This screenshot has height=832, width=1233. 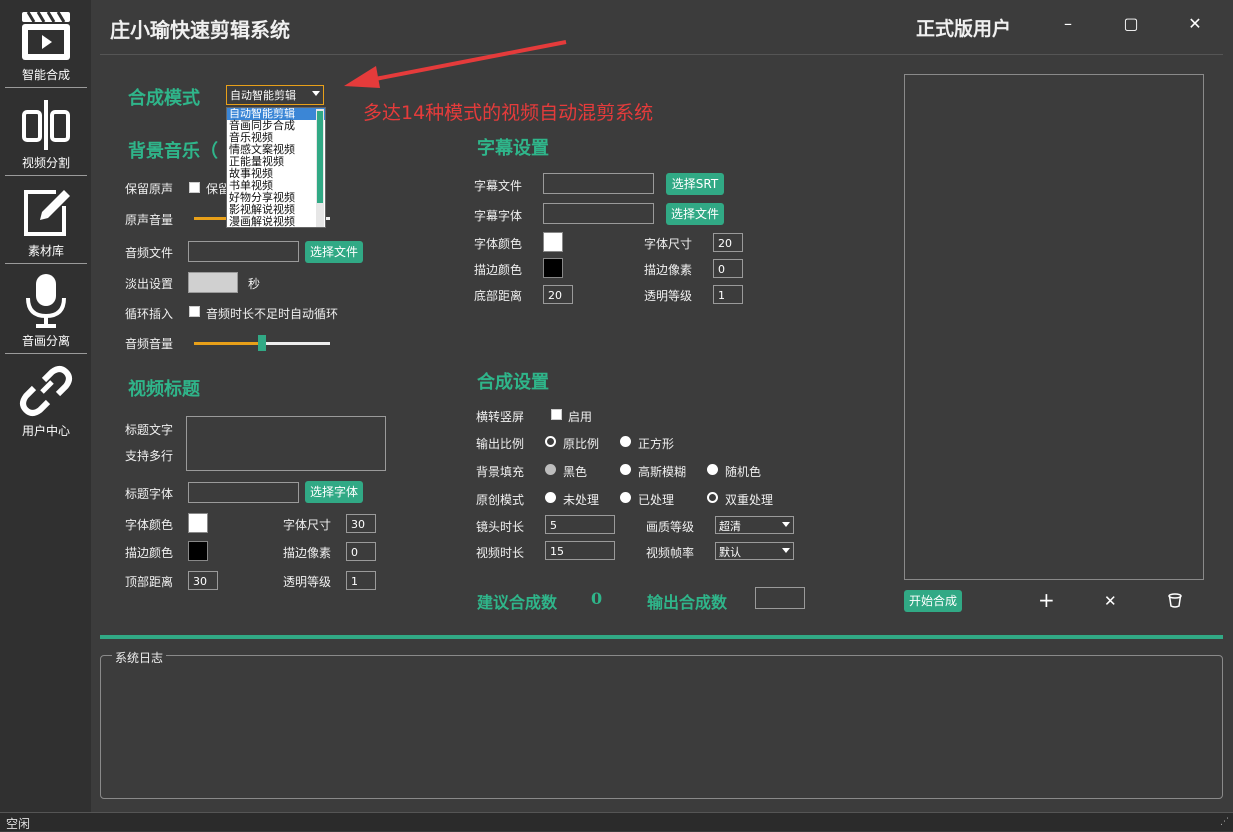 What do you see at coordinates (1110, 601) in the screenshot?
I see `remove-icon: ✕` at bounding box center [1110, 601].